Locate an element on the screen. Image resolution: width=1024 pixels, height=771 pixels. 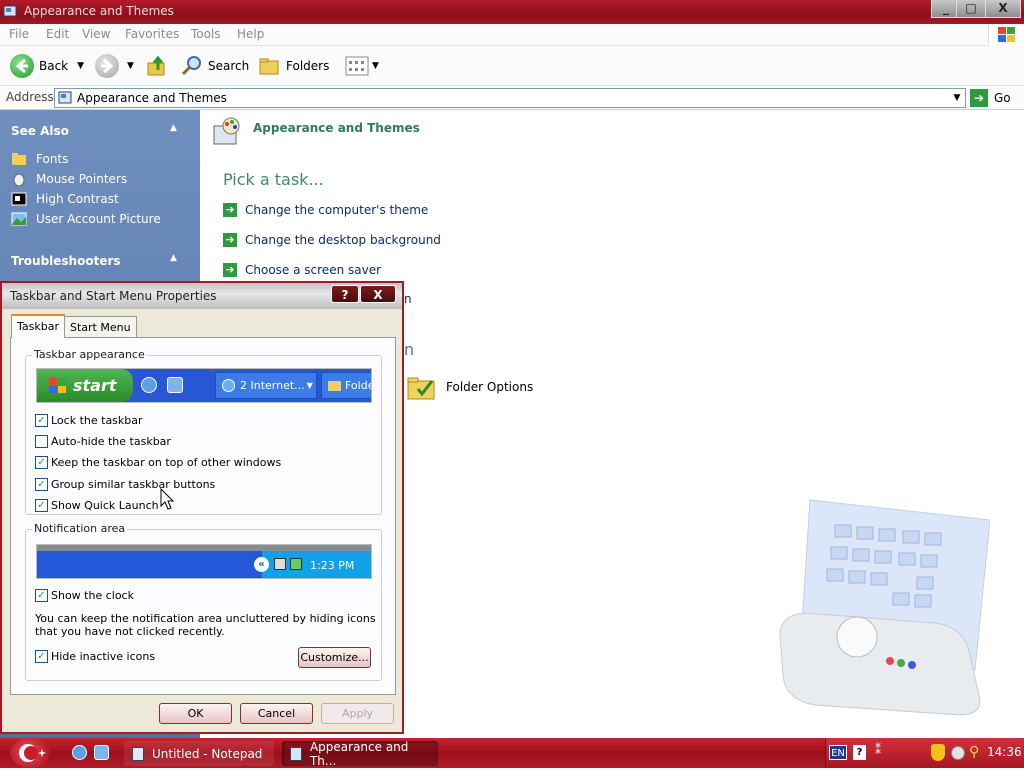
back-label: Back is located at coordinates (54, 66).